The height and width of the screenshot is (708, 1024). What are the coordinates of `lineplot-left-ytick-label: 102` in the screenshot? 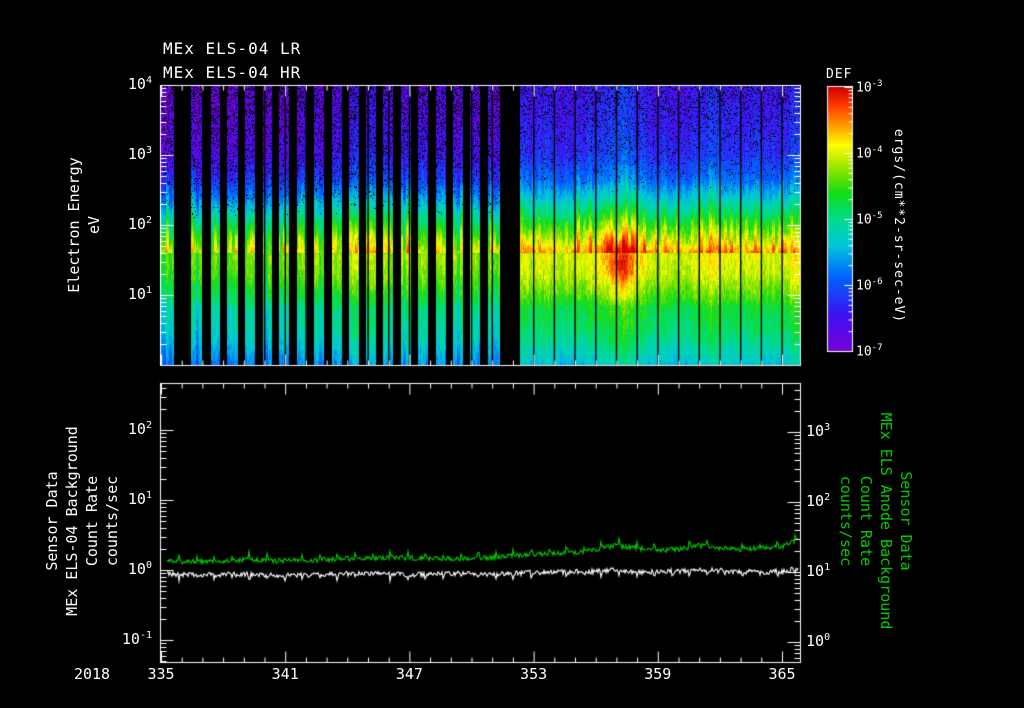 It's located at (139, 429).